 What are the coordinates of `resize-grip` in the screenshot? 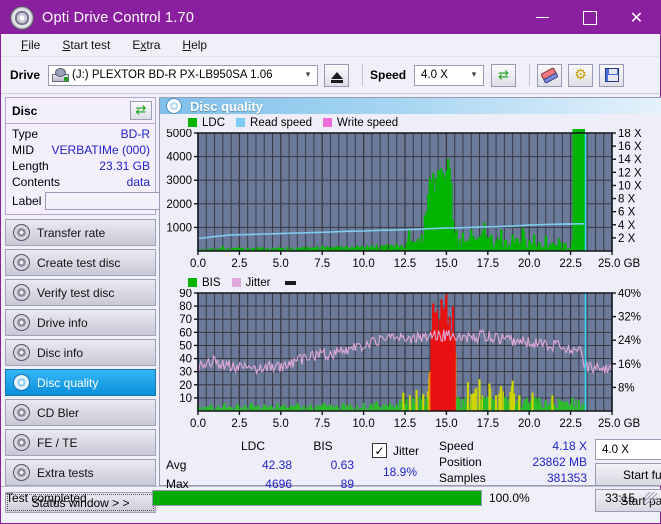 It's located at (651, 498).